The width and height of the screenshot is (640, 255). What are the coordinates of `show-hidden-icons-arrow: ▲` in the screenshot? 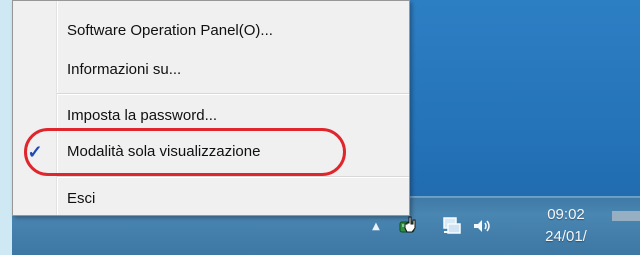 It's located at (376, 227).